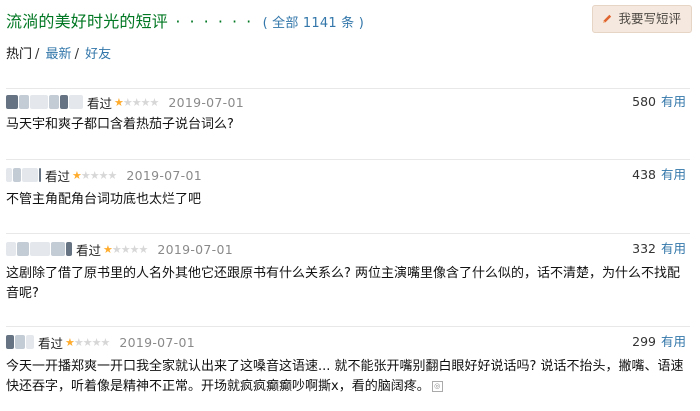 The image size is (700, 411). What do you see at coordinates (87, 21) in the screenshot?
I see `title-text: 流淌的美好时光的短评` at bounding box center [87, 21].